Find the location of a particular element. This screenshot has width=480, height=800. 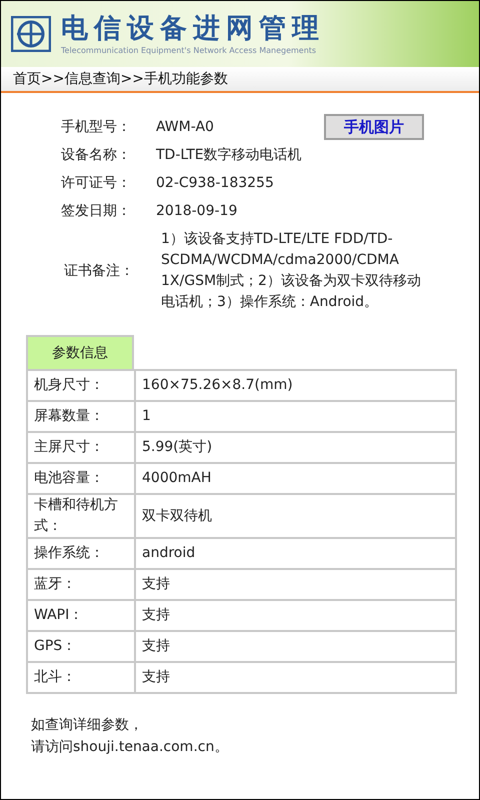

footer-text: 如查询详细参数， is located at coordinates (87, 725).